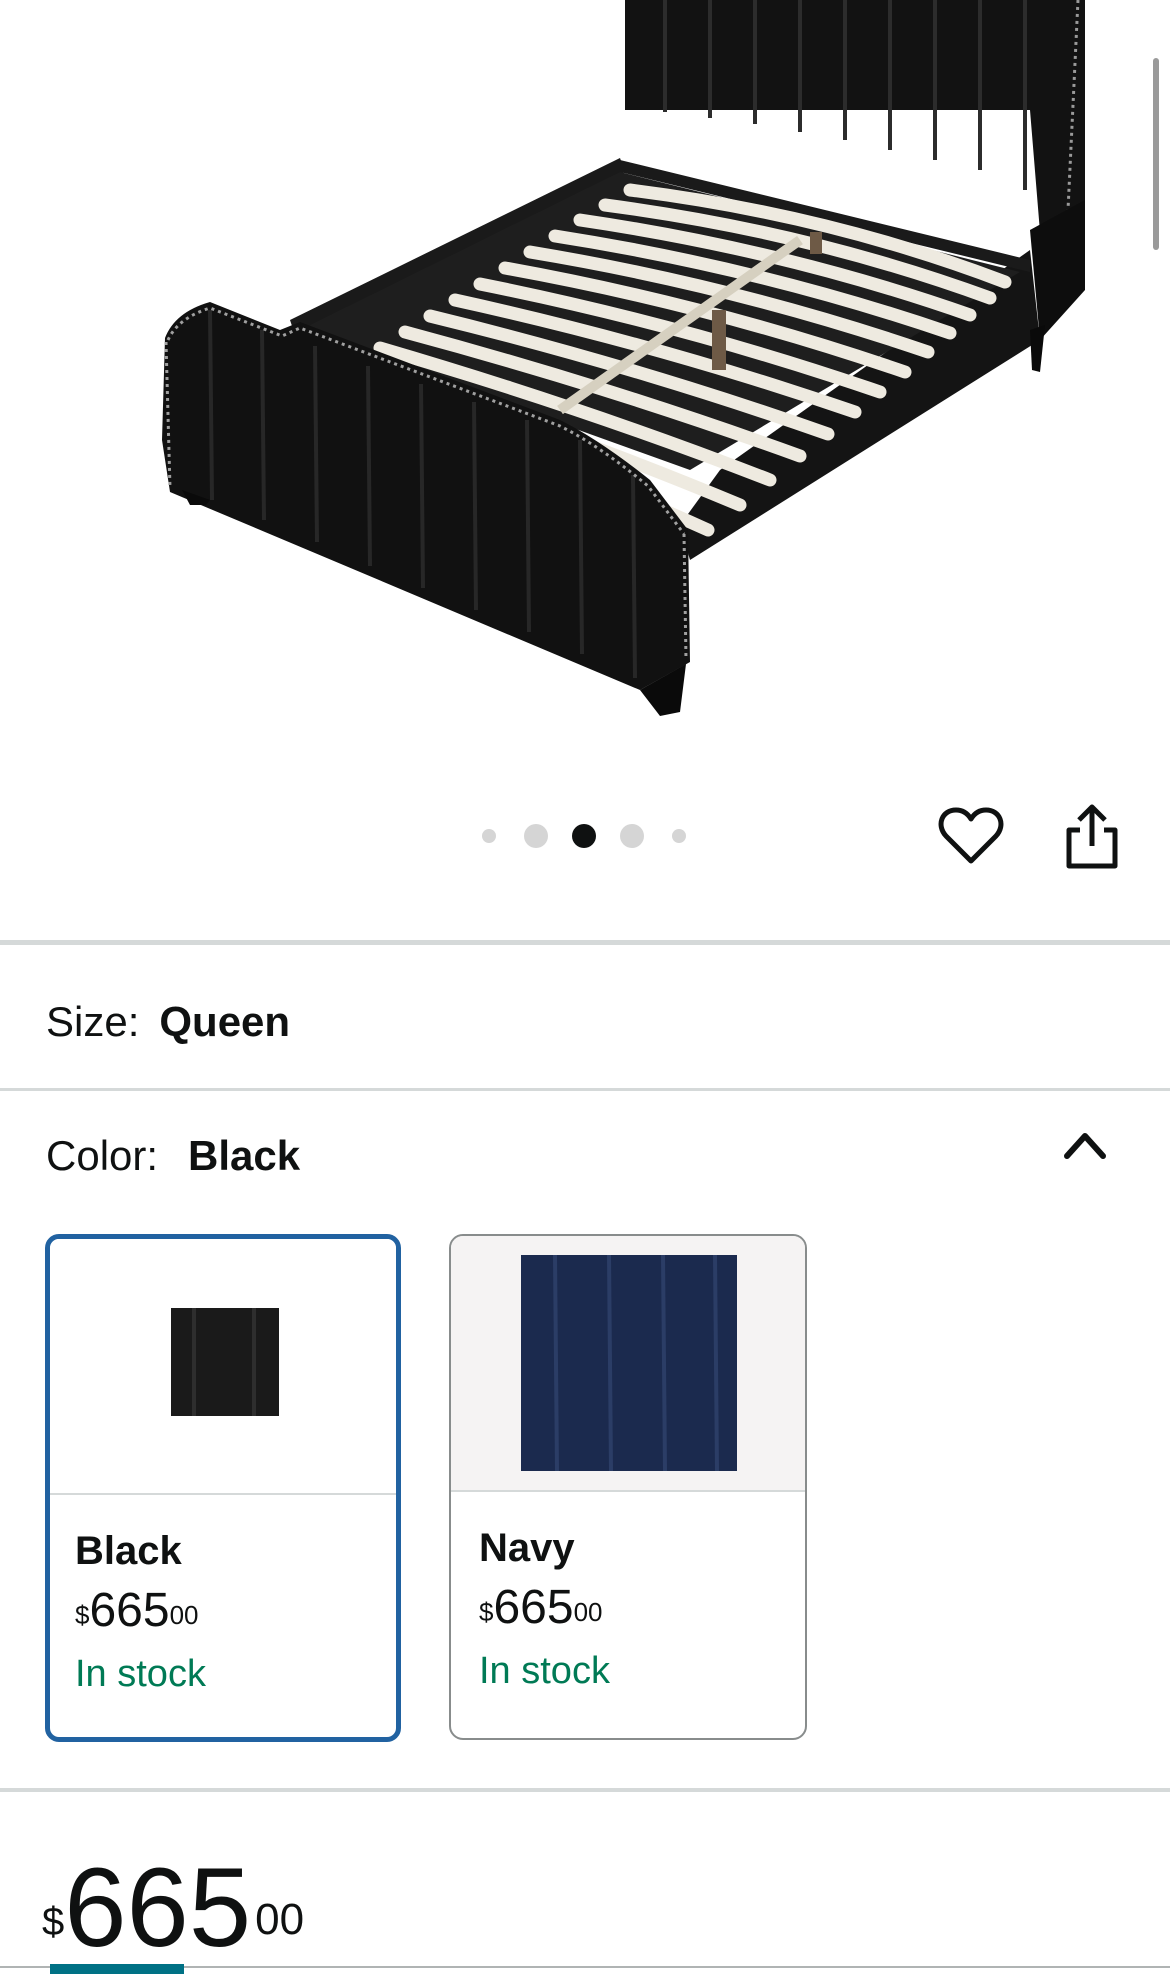 The image size is (1170, 1974). Describe the element at coordinates (244, 1155) in the screenshot. I see `color-value: Black` at that location.